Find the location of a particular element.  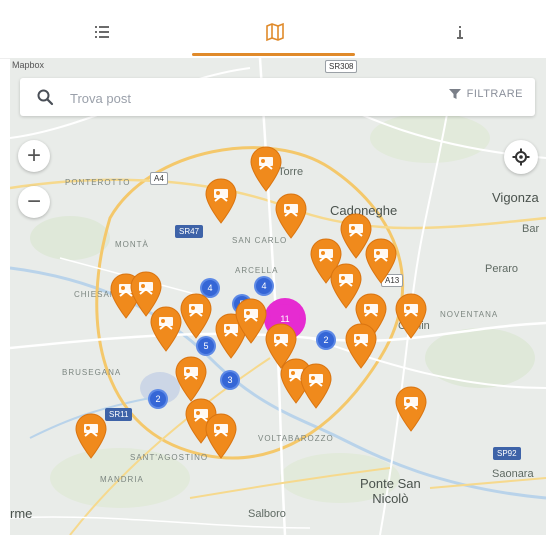

map-icon is located at coordinates (275, 32).